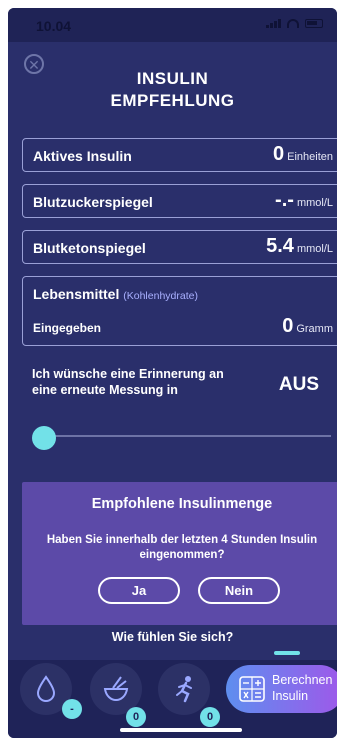  I want to click on food-value-group: 0 Gramm, so click(307, 326).